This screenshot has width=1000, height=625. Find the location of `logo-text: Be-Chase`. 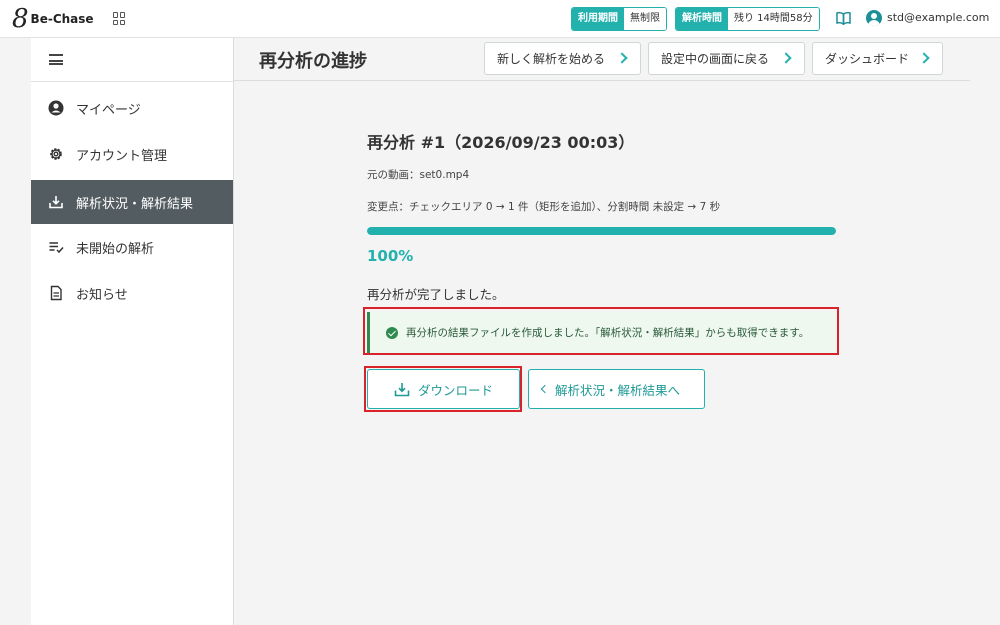

logo-text: Be-Chase is located at coordinates (62, 19).